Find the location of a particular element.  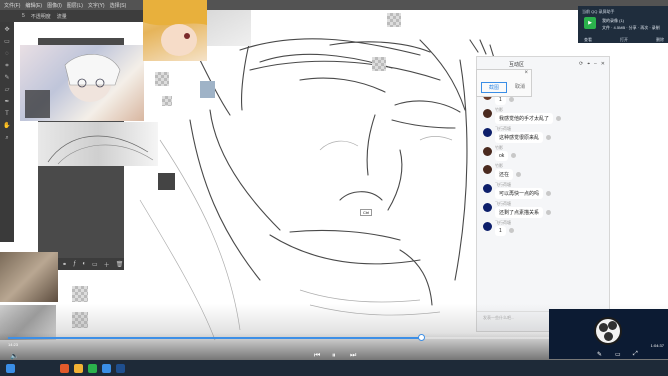

progress-fill is located at coordinates (214, 338).